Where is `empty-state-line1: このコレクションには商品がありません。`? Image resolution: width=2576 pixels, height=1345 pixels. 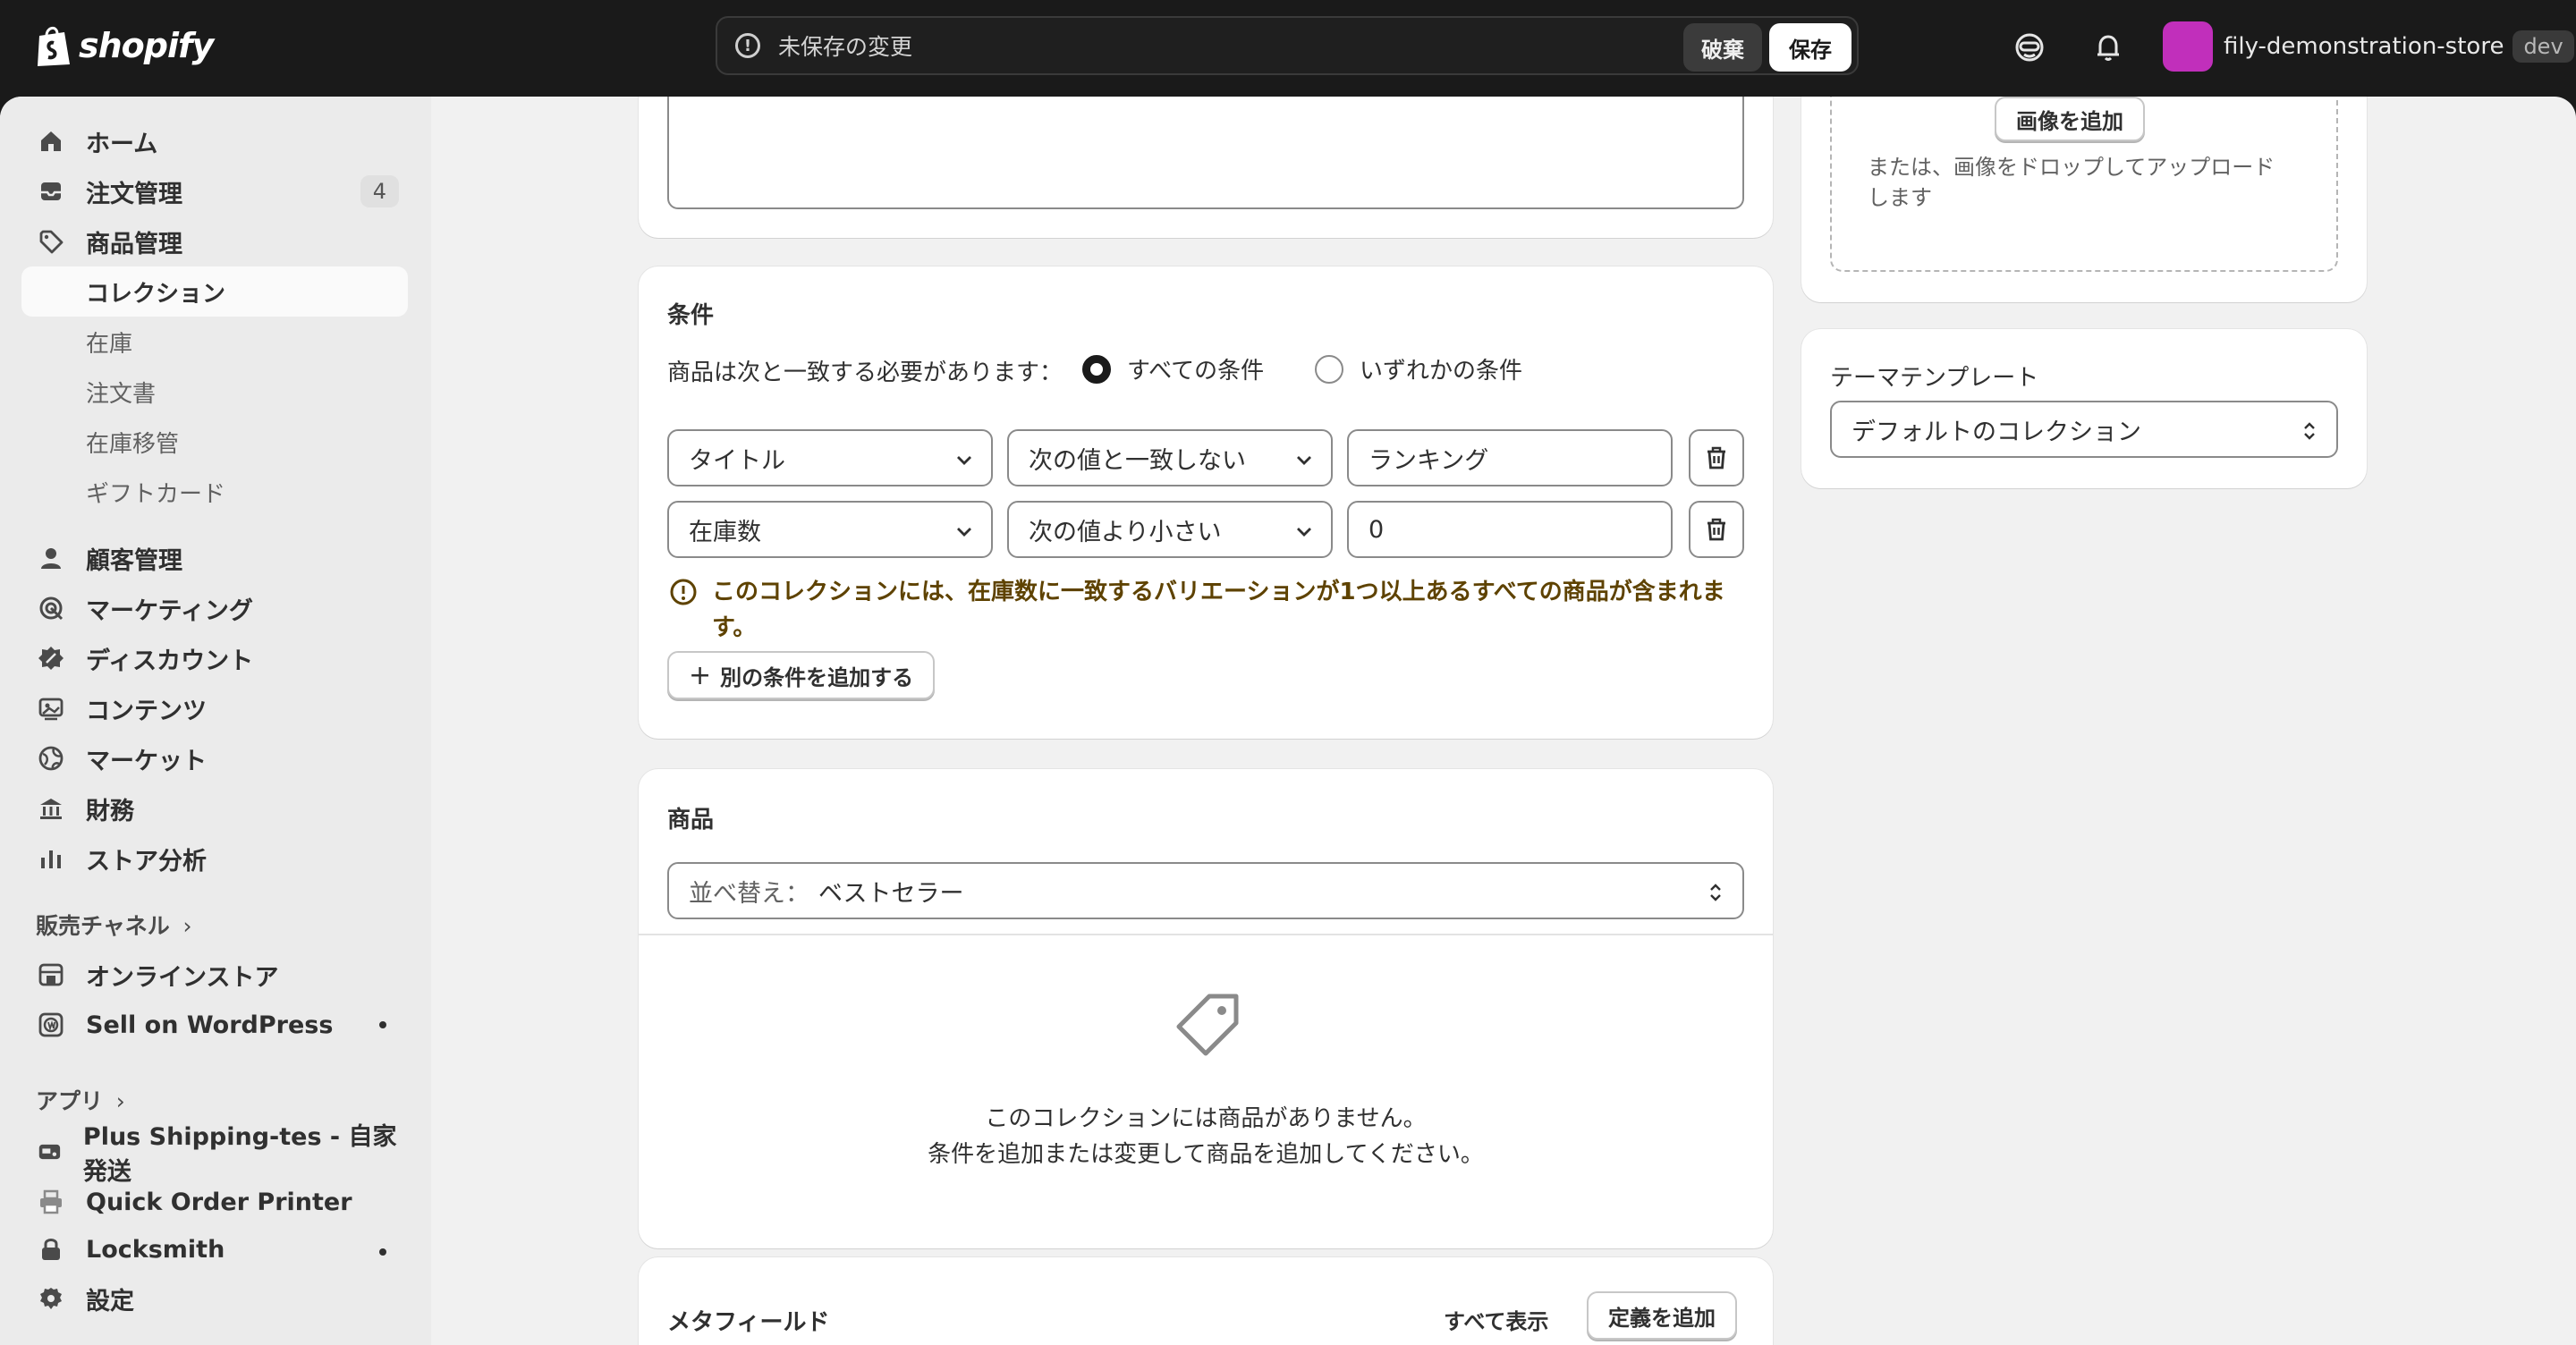
empty-state-line1: このコレクションには商品がありません。 is located at coordinates (1206, 1118).